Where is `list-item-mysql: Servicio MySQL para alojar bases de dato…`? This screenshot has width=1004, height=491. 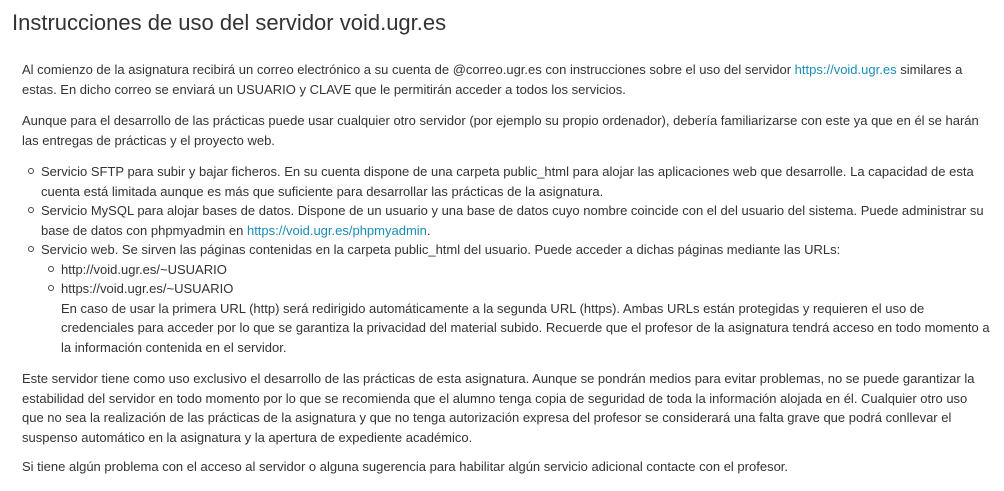 list-item-mysql: Servicio MySQL para alojar bases de dato… is located at coordinates (507, 220).